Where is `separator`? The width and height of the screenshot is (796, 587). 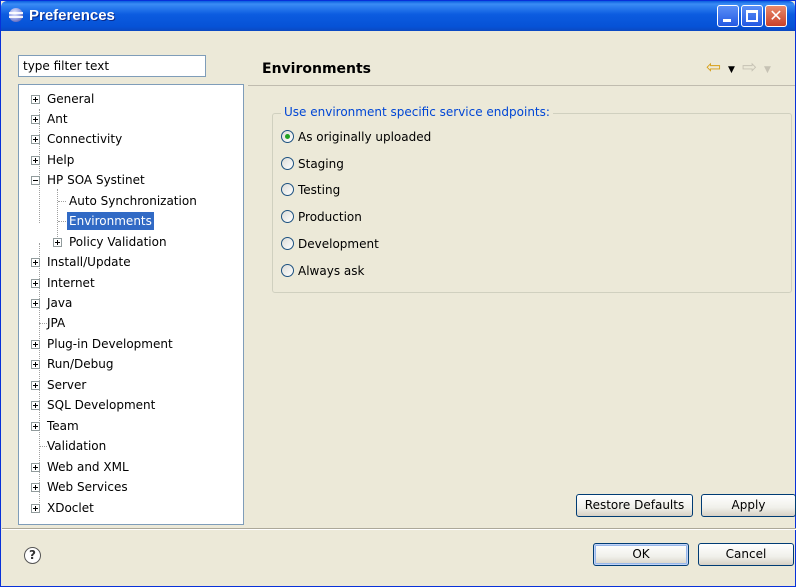 separator is located at coordinates (399, 529).